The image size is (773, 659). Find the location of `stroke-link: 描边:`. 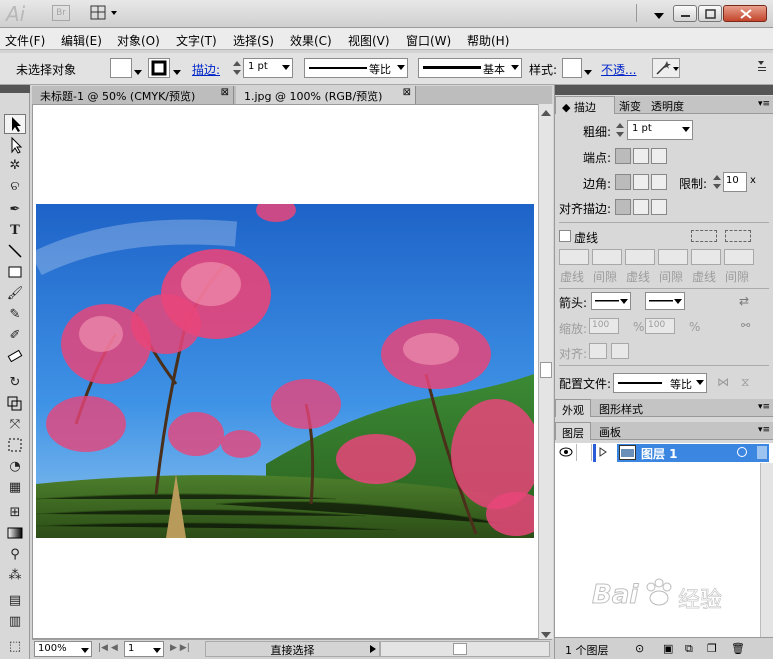

stroke-link: 描边: is located at coordinates (206, 69).